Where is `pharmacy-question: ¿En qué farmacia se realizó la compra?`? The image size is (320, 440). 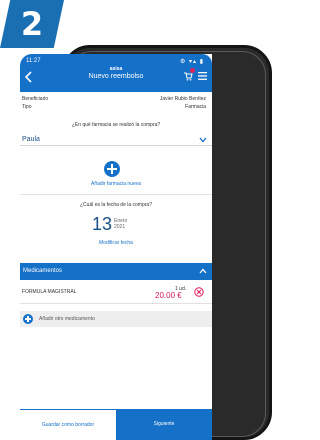 pharmacy-question: ¿En qué farmacia se realizó la compra? is located at coordinates (116, 125).